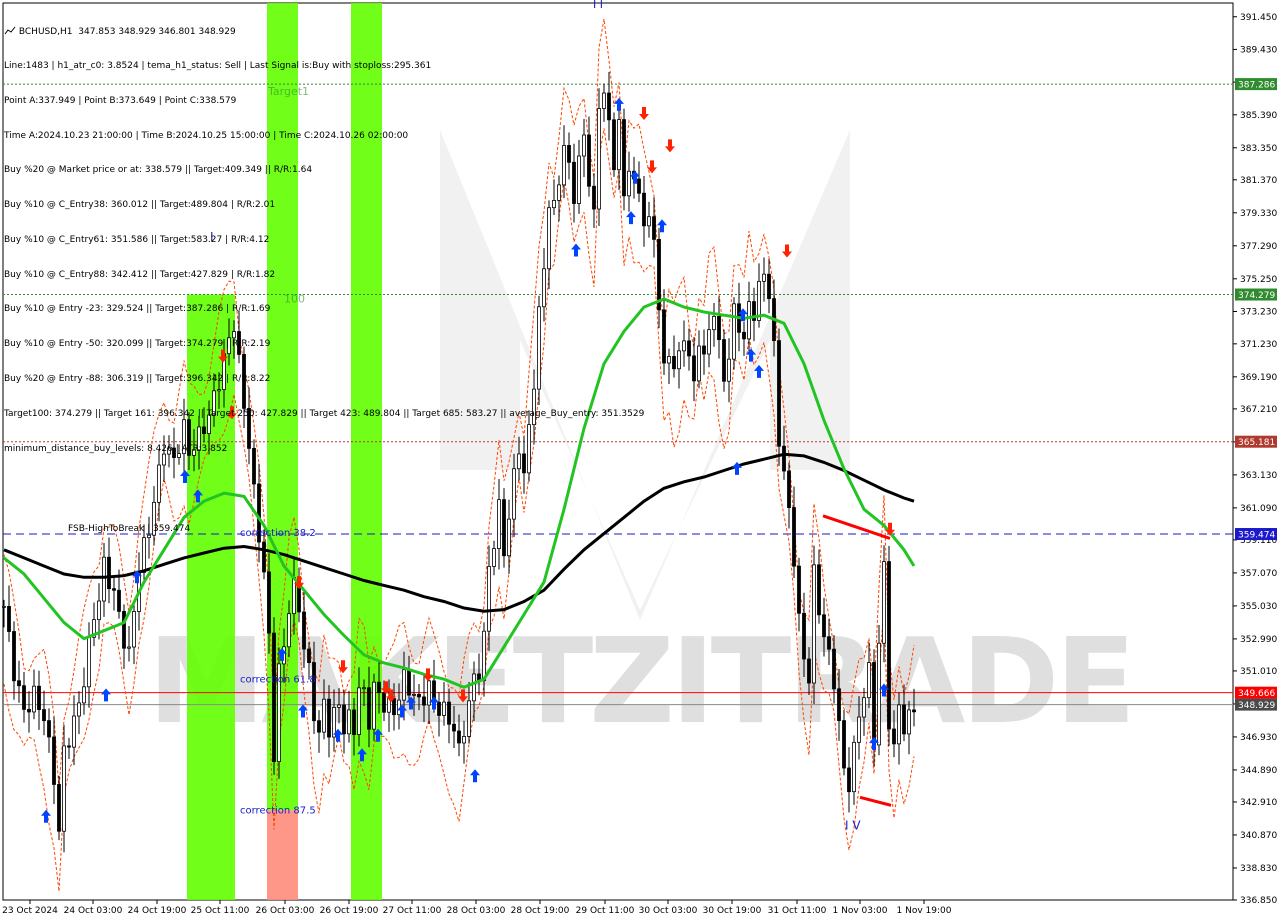 The width and height of the screenshot is (1280, 920). What do you see at coordinates (285, 911) in the screenshot?
I see `x-tick-label: 26 Oct 03:00` at bounding box center [285, 911].